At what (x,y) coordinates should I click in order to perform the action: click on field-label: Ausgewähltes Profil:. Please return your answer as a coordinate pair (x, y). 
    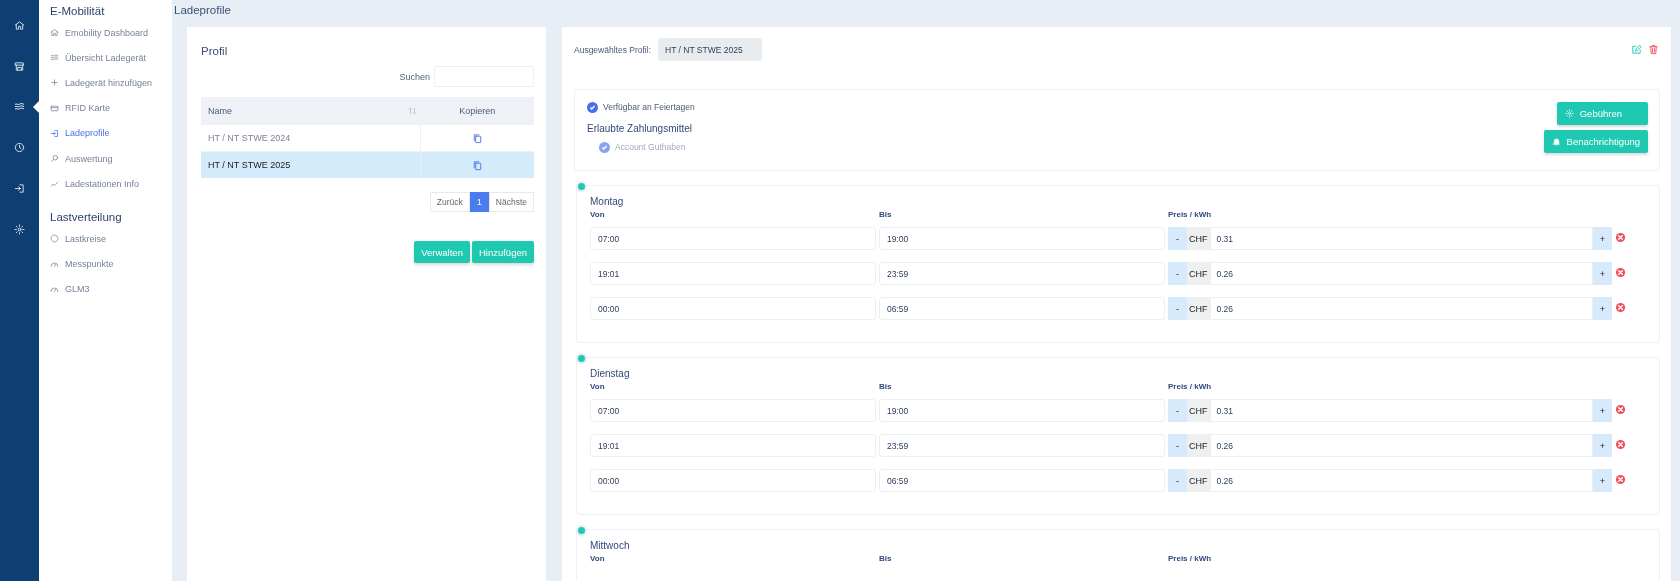
    Looking at the image, I should click on (612, 49).